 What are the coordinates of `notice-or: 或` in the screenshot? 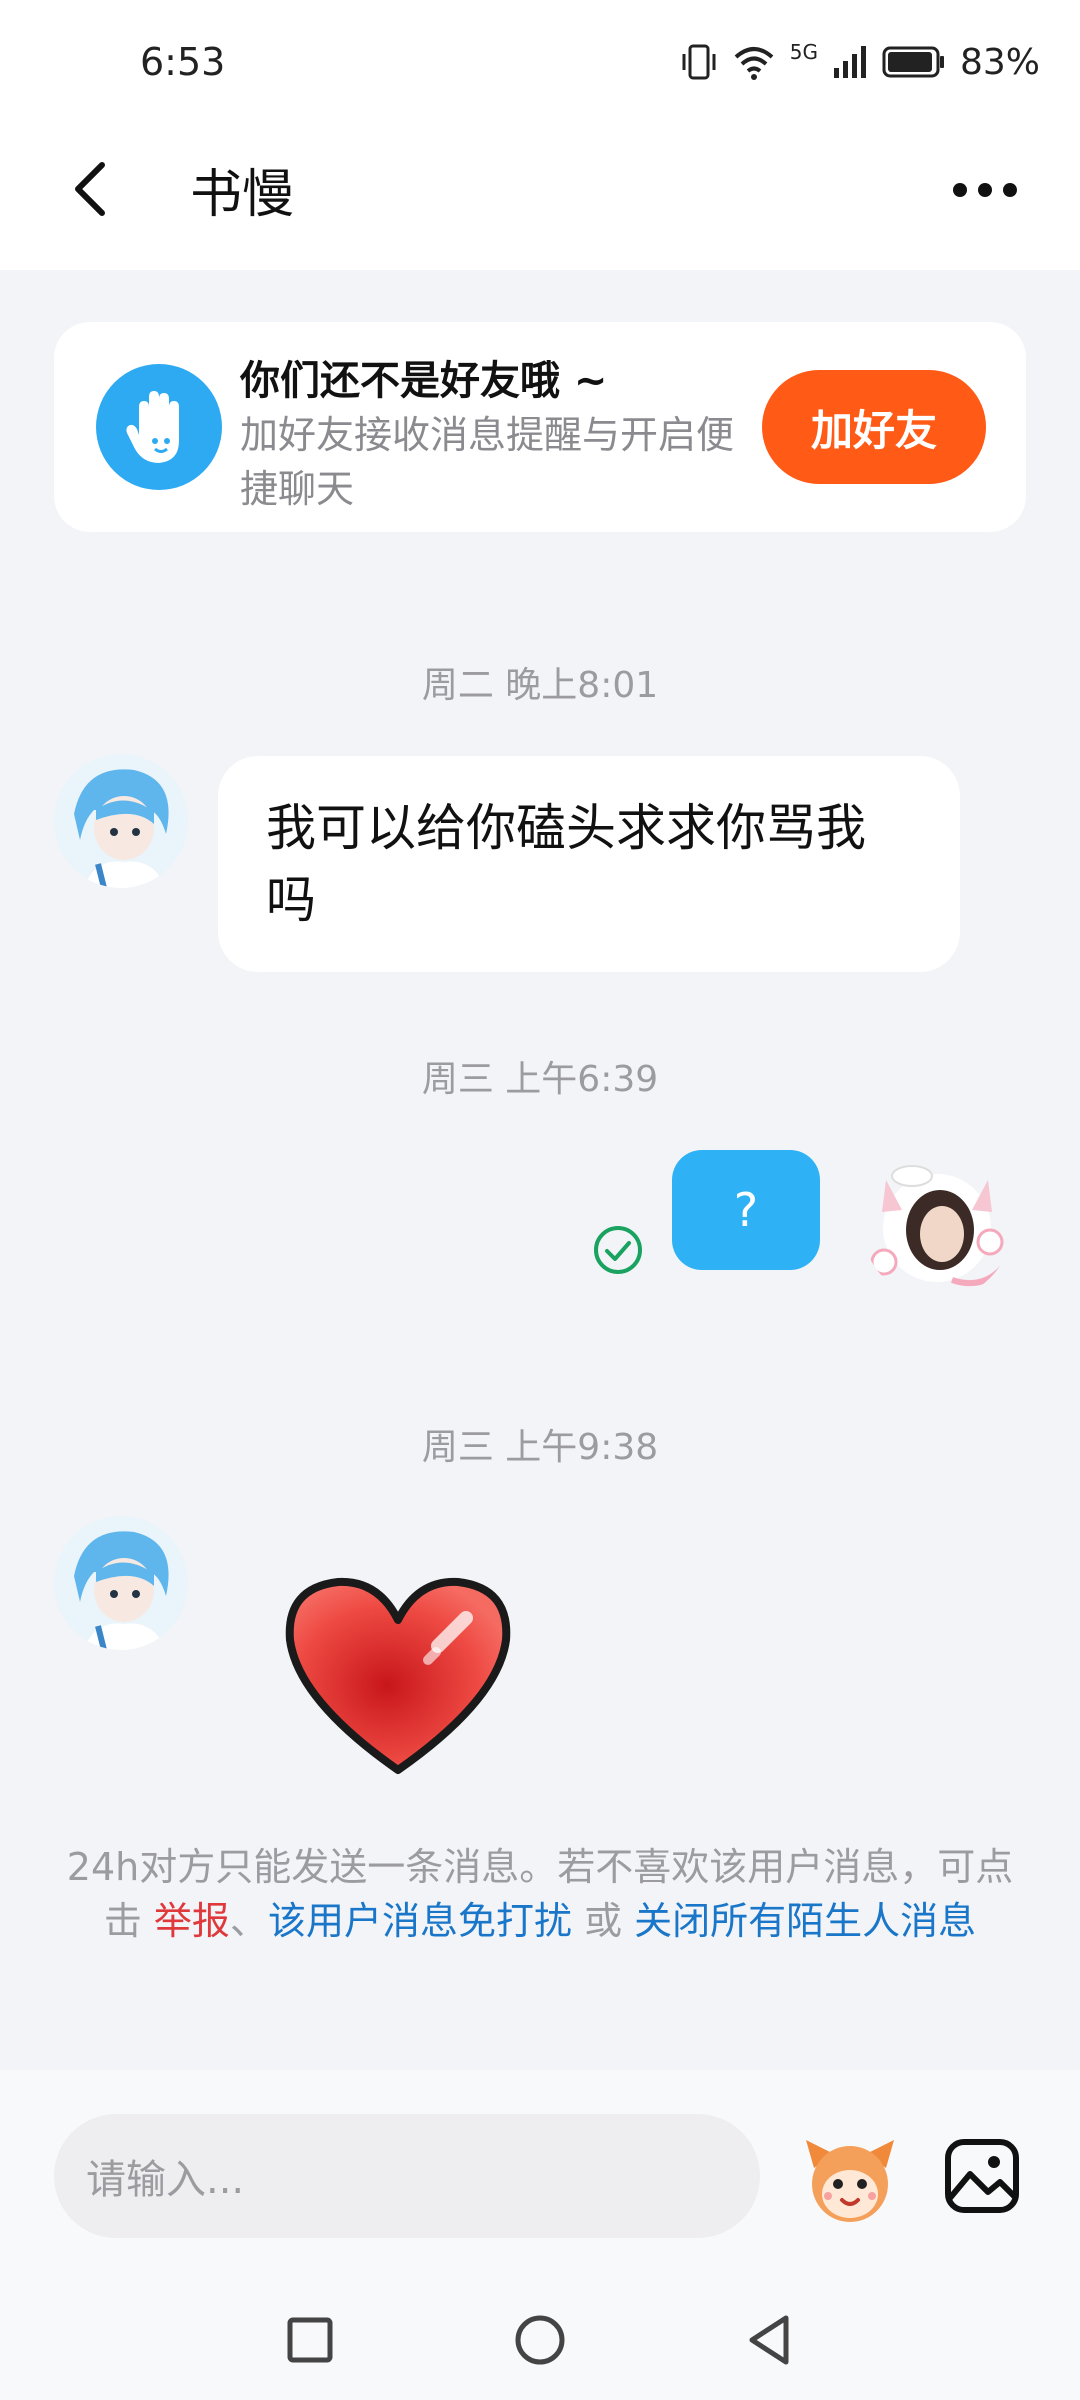 It's located at (603, 1921).